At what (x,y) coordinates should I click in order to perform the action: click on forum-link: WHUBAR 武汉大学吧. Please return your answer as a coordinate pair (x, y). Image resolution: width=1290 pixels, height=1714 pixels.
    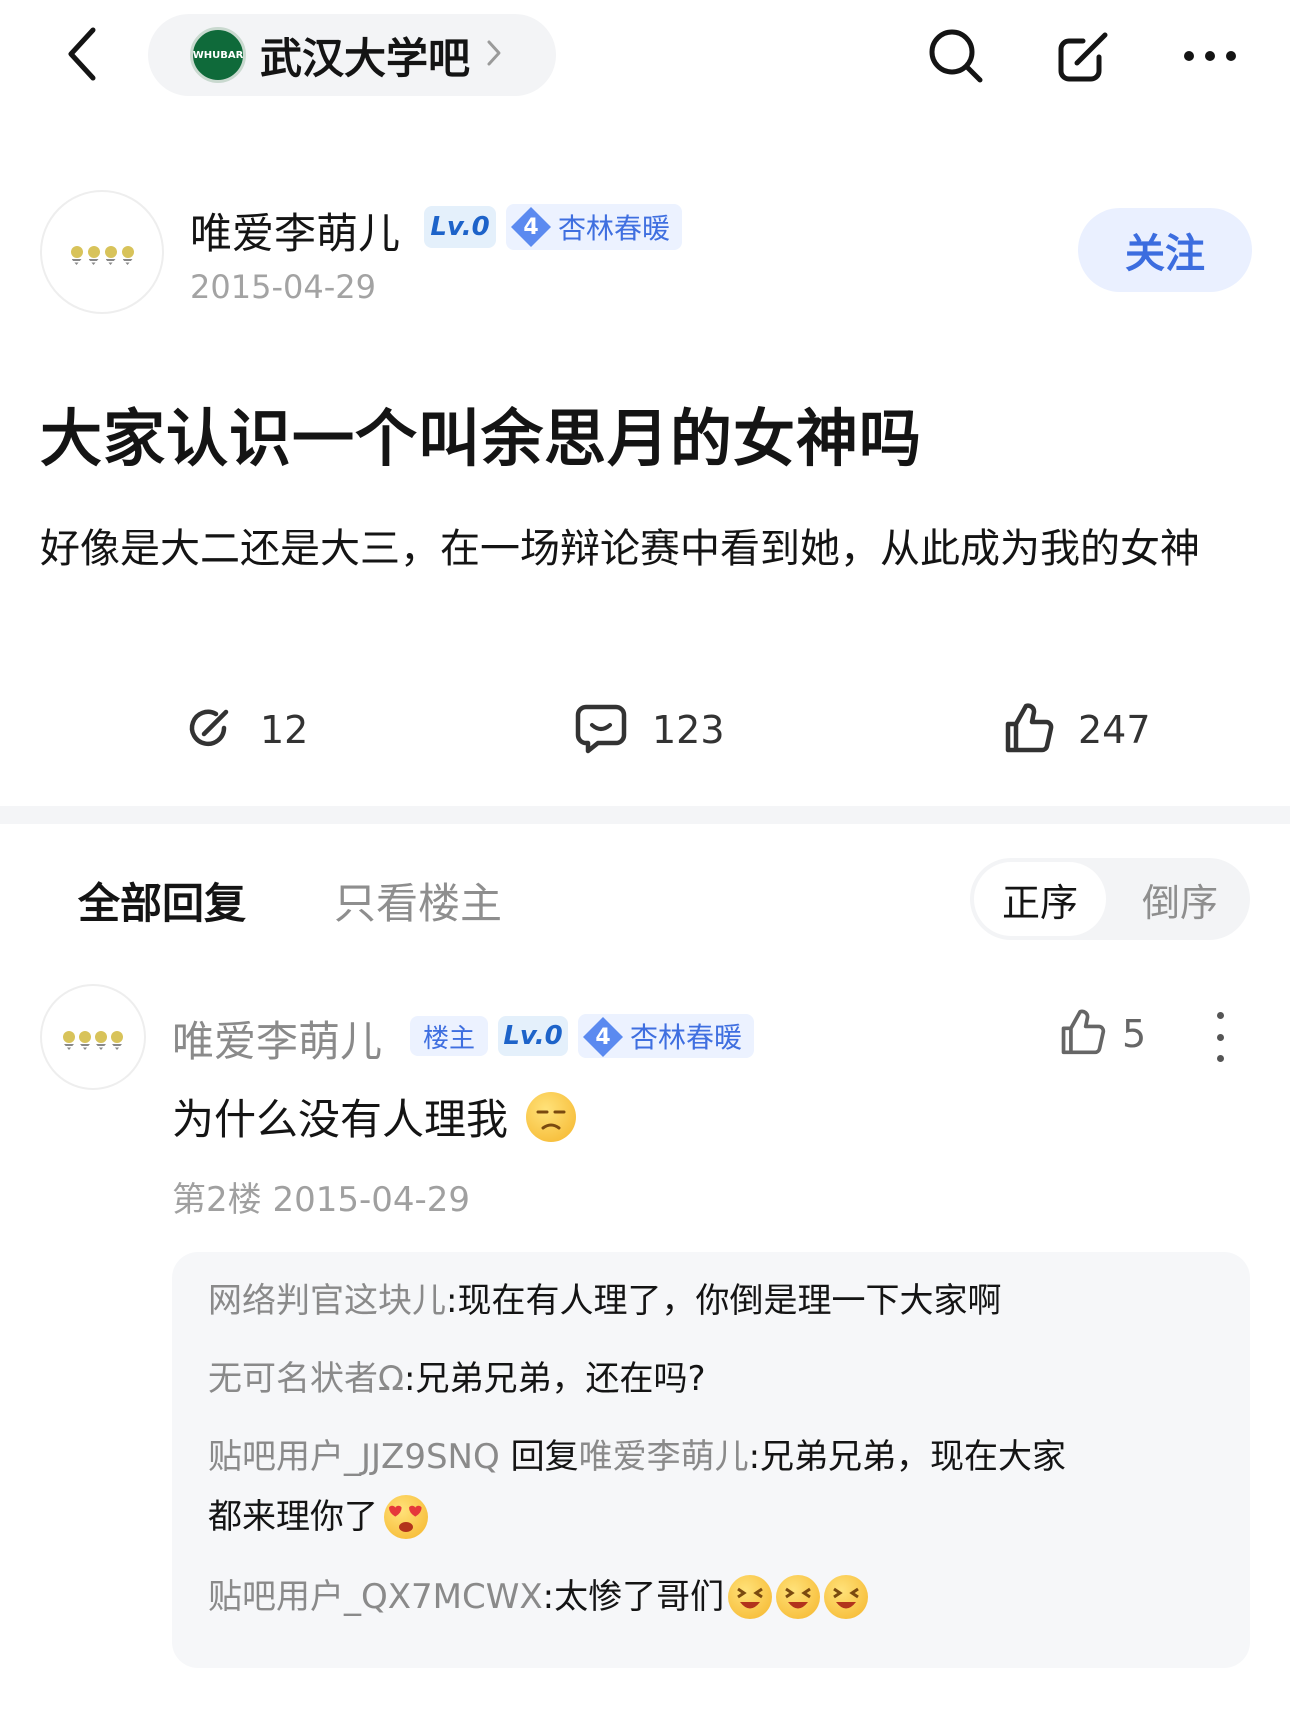
    Looking at the image, I should click on (352, 55).